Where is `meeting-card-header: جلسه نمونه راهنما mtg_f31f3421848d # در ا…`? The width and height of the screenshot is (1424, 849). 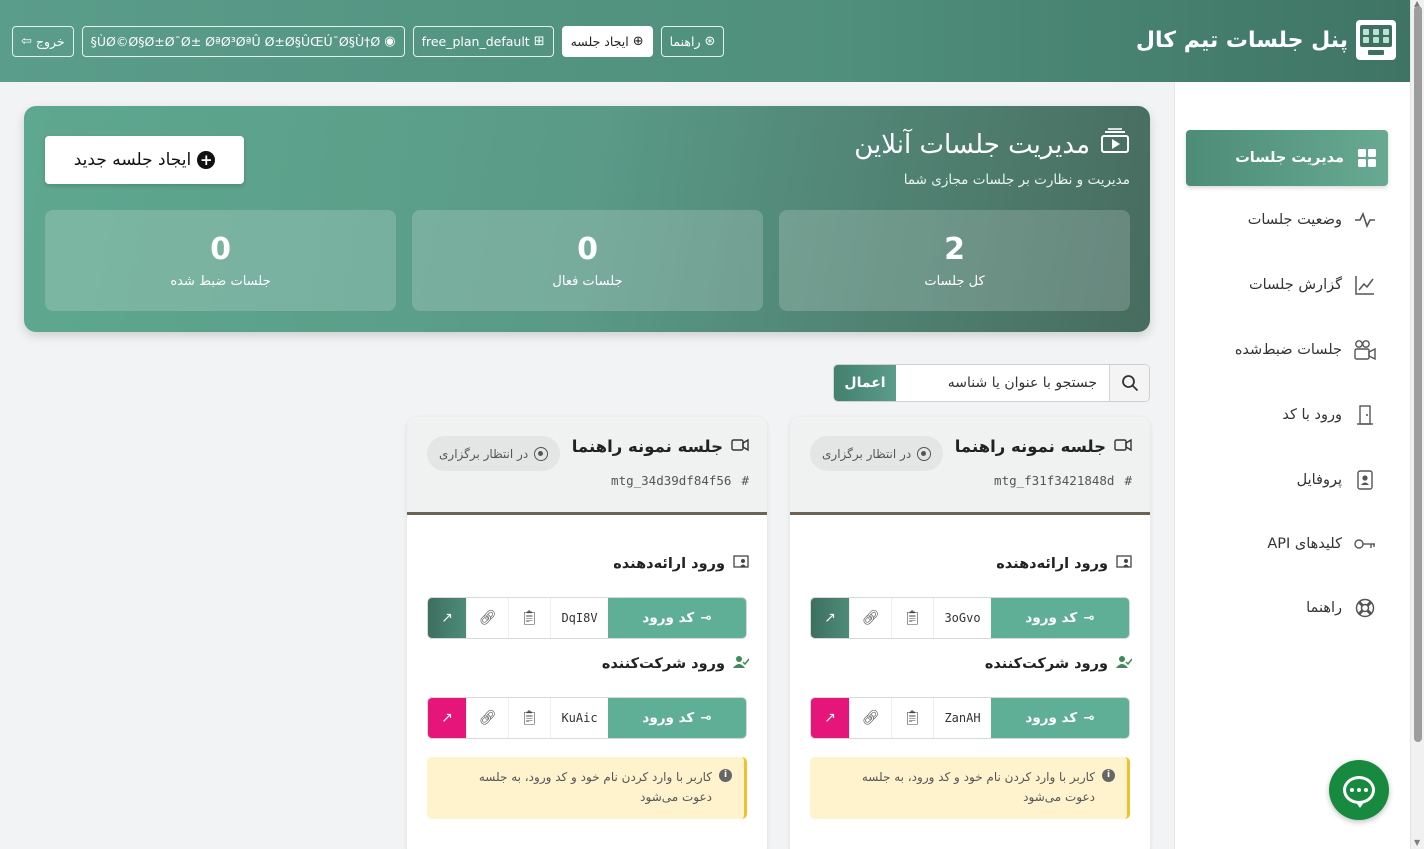
meeting-card-header: جلسه نمونه راهنما mtg_f31f3421848d # در ا… is located at coordinates (970, 466).